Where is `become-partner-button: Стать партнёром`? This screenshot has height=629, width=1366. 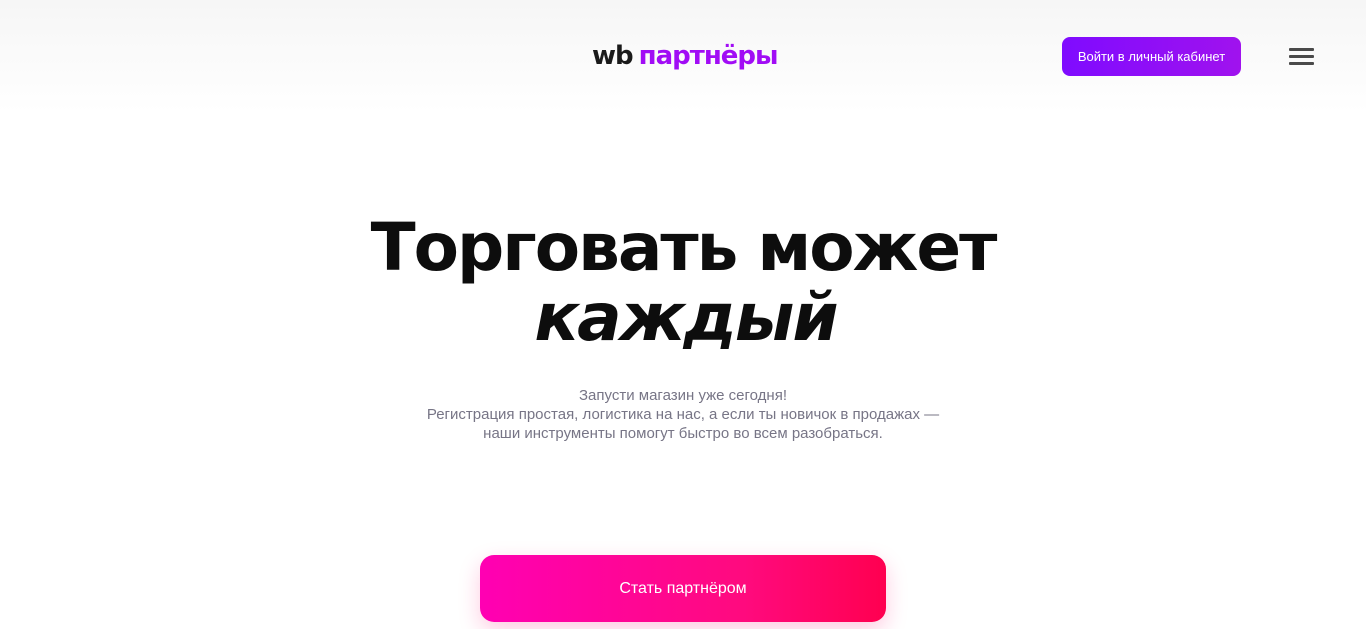 become-partner-button: Стать партнёром is located at coordinates (683, 588).